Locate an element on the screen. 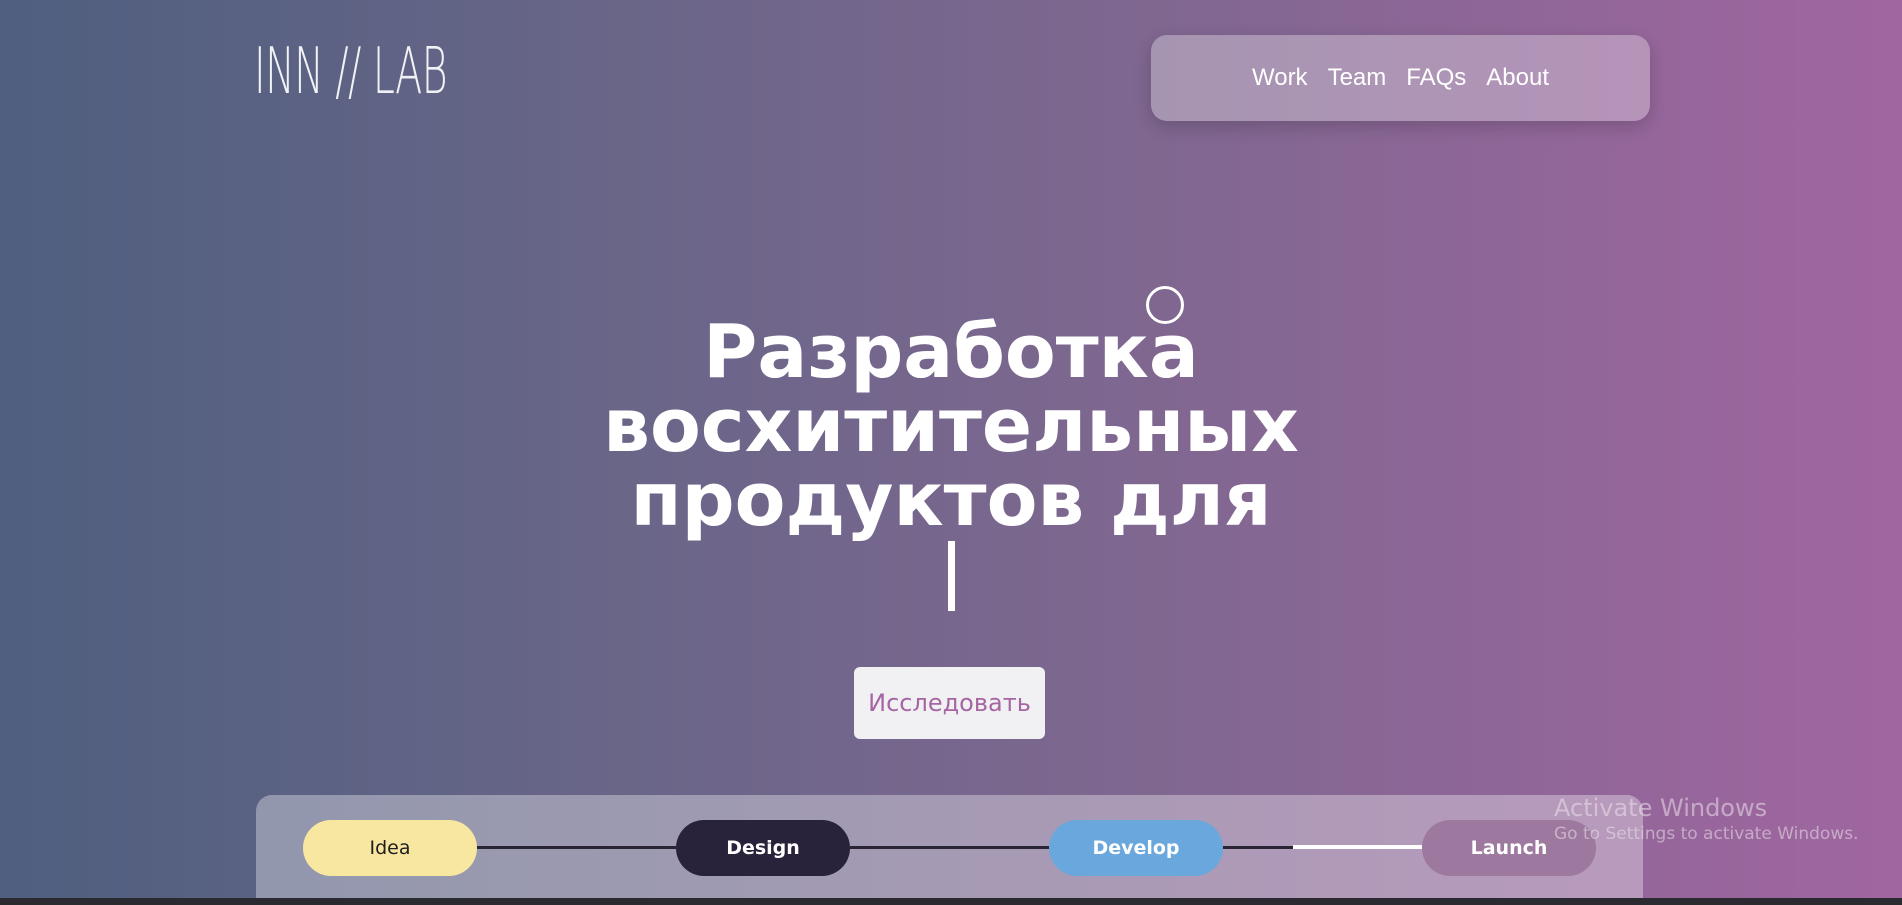 This screenshot has height=905, width=1902. watermark-title: Activate Windows is located at coordinates (1661, 808).